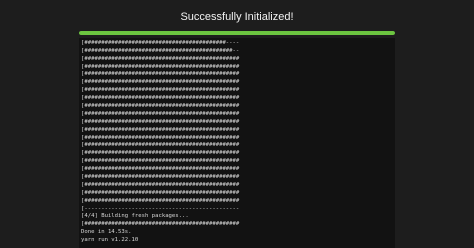 The height and width of the screenshot is (248, 474). Describe the element at coordinates (237, 17) in the screenshot. I see `status-title: Successfully Initialized!` at that location.